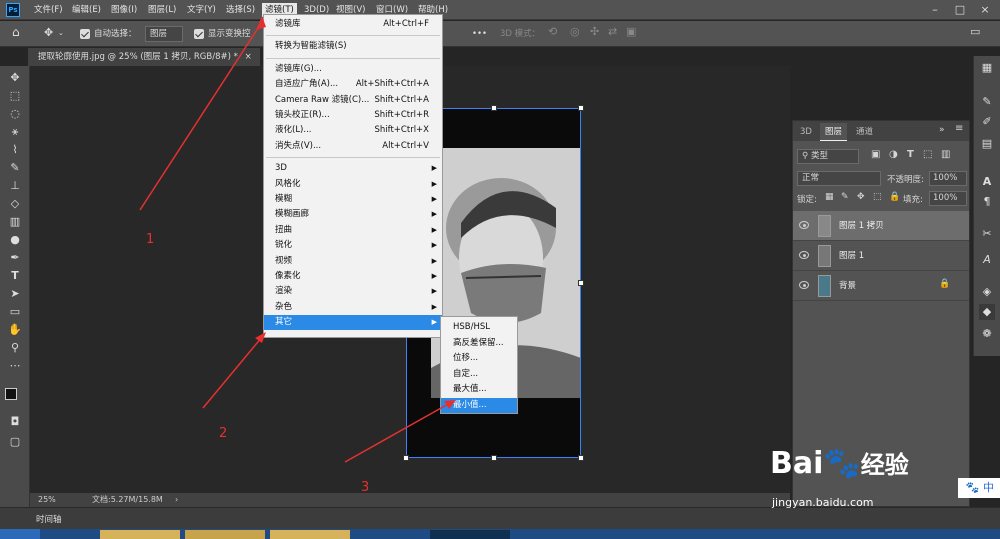 This screenshot has width=1000, height=539. Describe the element at coordinates (365, 487) in the screenshot. I see `annotation-label: 3` at that location.